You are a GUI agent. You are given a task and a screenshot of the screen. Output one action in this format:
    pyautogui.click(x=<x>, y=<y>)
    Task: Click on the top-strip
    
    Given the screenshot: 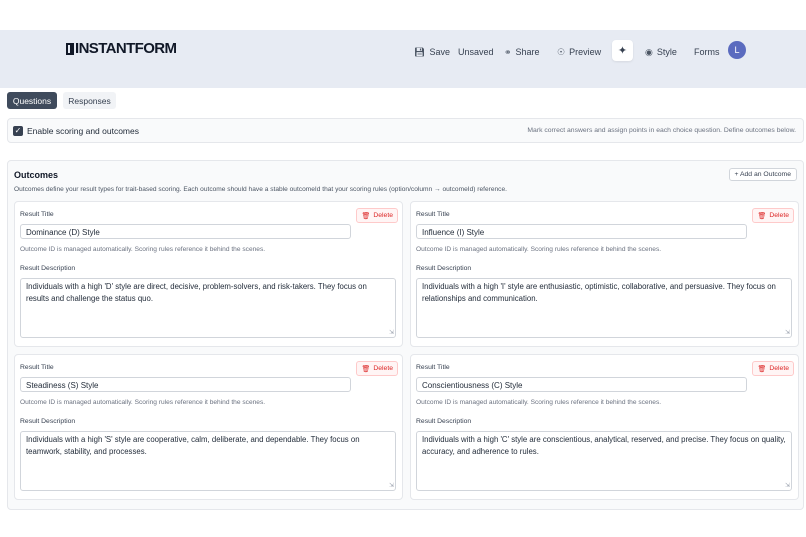 What is the action you would take?
    pyautogui.click(x=403, y=15)
    